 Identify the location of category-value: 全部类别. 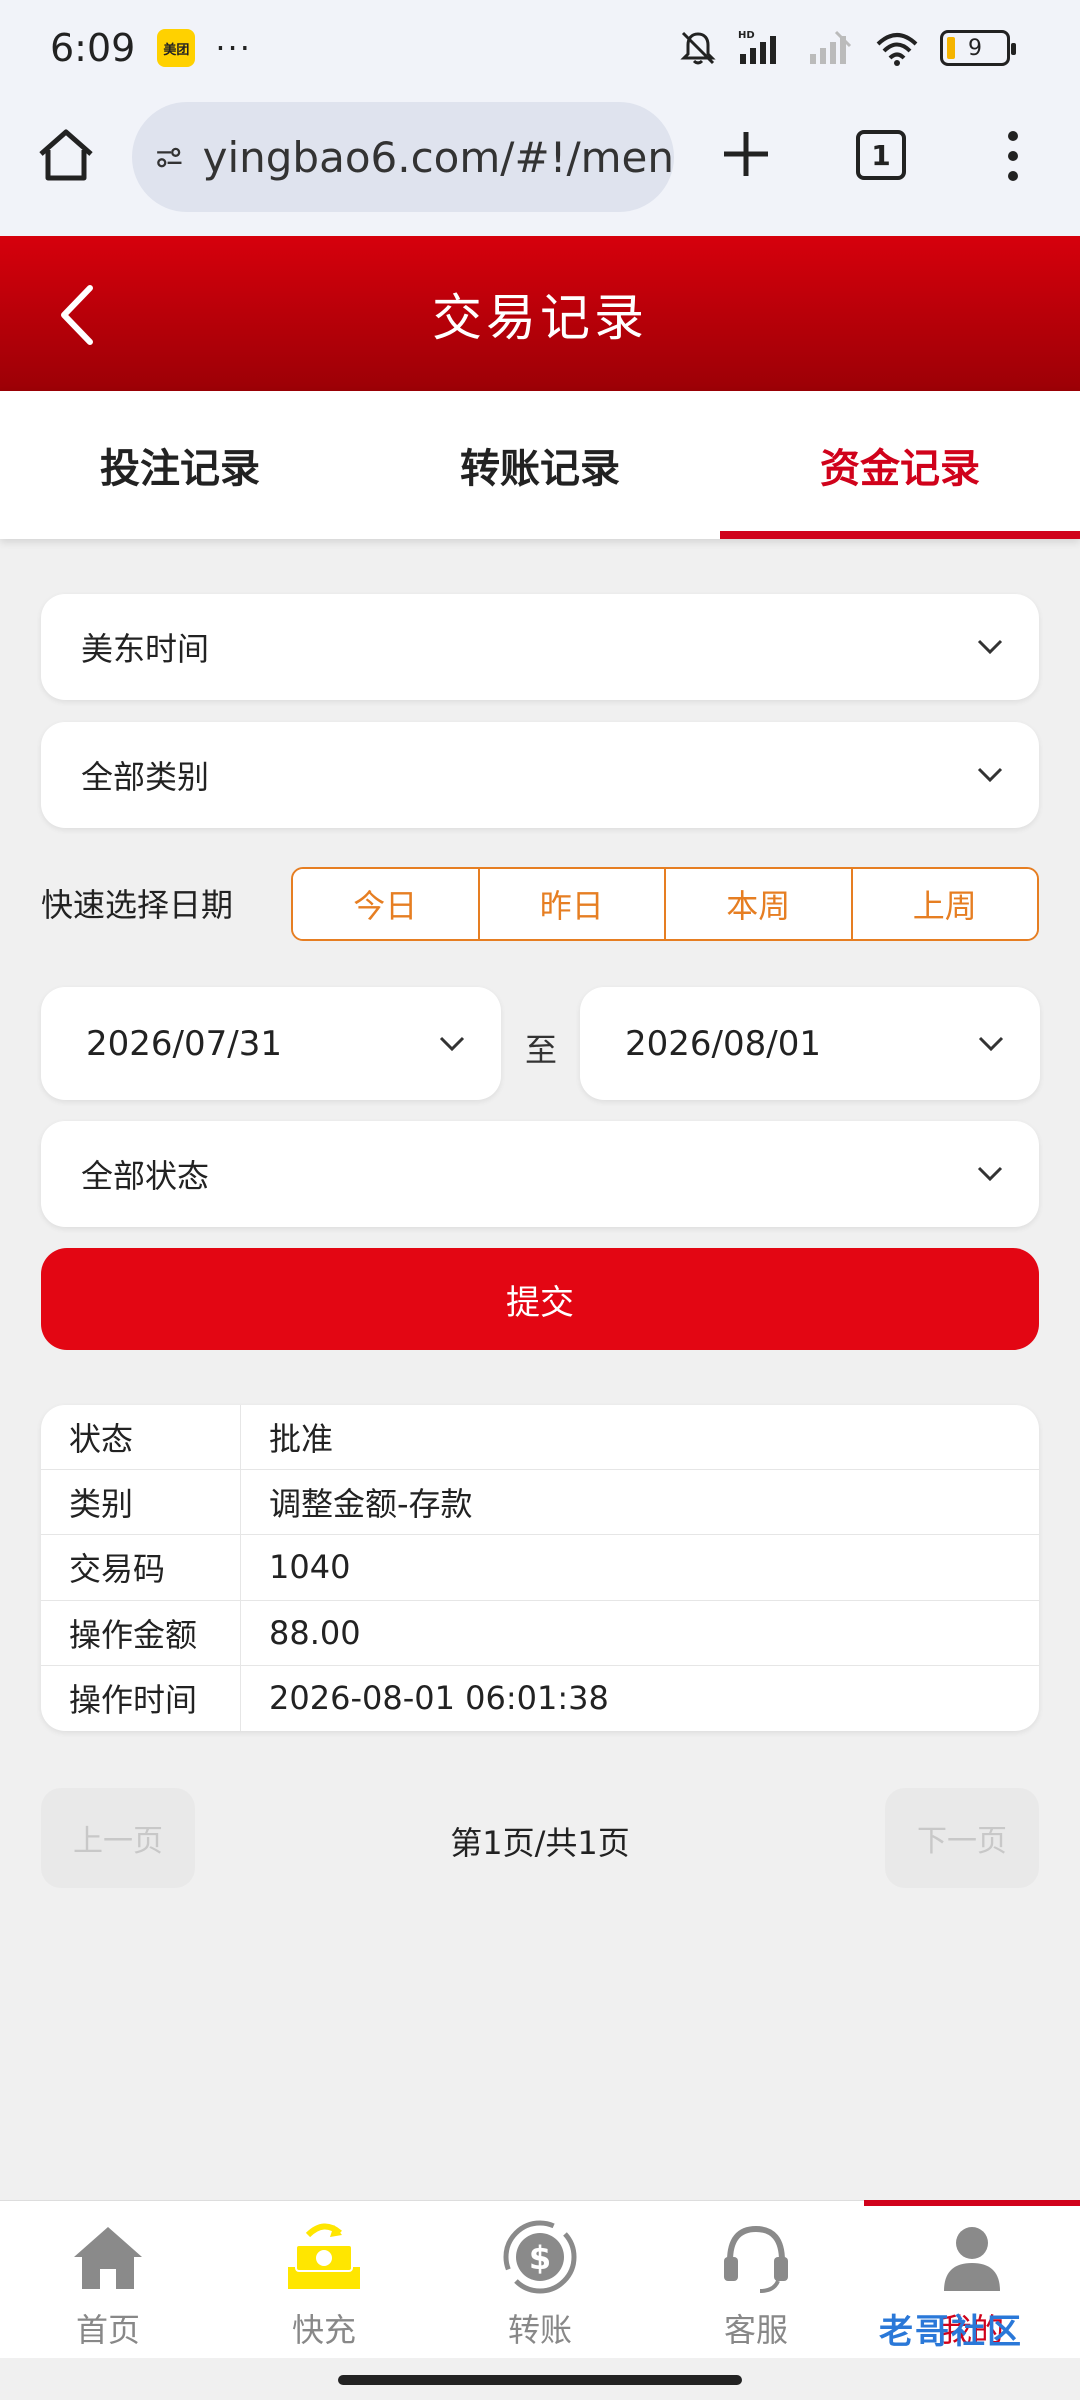
(145, 777).